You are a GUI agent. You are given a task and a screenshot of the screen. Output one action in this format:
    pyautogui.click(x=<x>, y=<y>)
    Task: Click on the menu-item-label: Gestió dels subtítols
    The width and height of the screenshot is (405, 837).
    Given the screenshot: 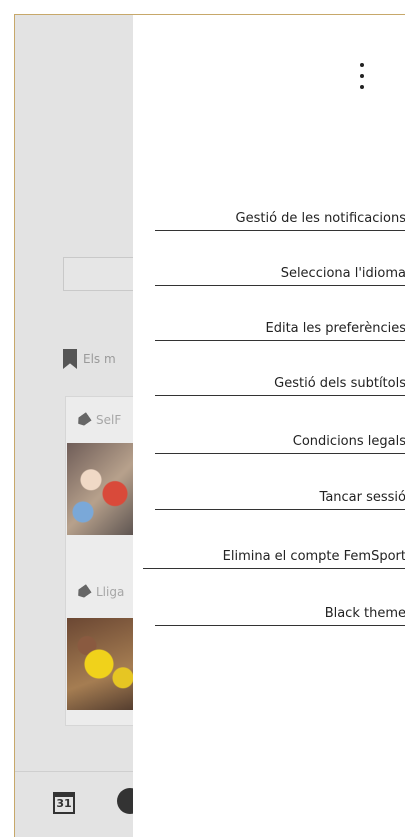 What is the action you would take?
    pyautogui.click(x=339, y=383)
    